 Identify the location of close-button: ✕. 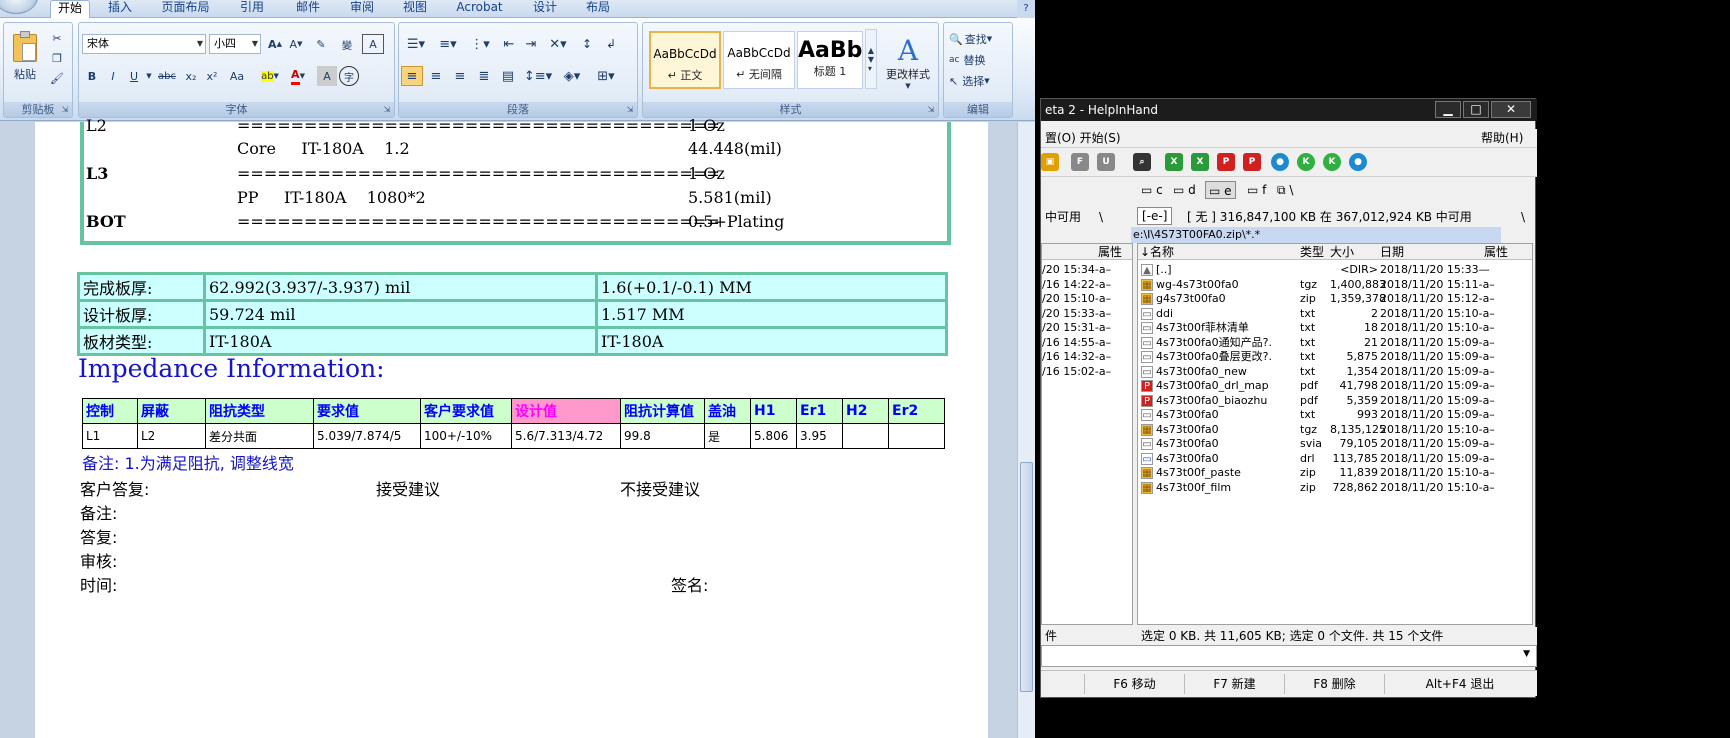
(1511, 109).